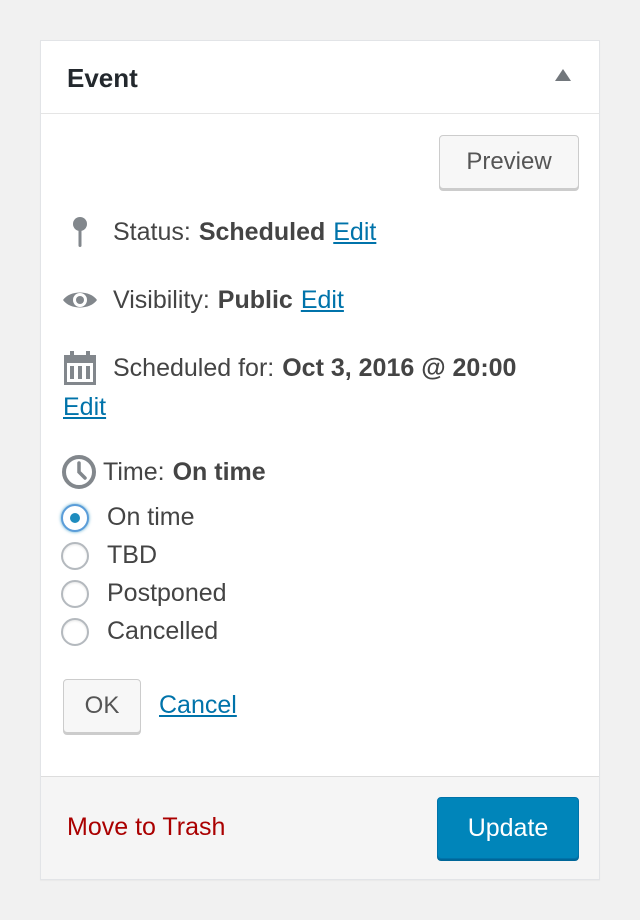 This screenshot has width=640, height=920. Describe the element at coordinates (102, 78) in the screenshot. I see `panel-title: Event` at that location.